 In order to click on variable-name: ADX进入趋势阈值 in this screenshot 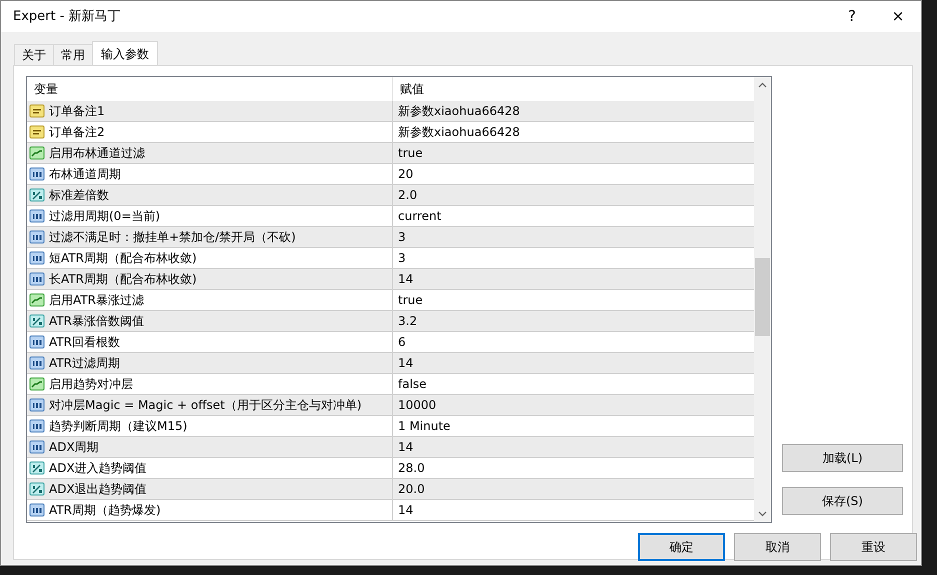, I will do `click(98, 468)`.